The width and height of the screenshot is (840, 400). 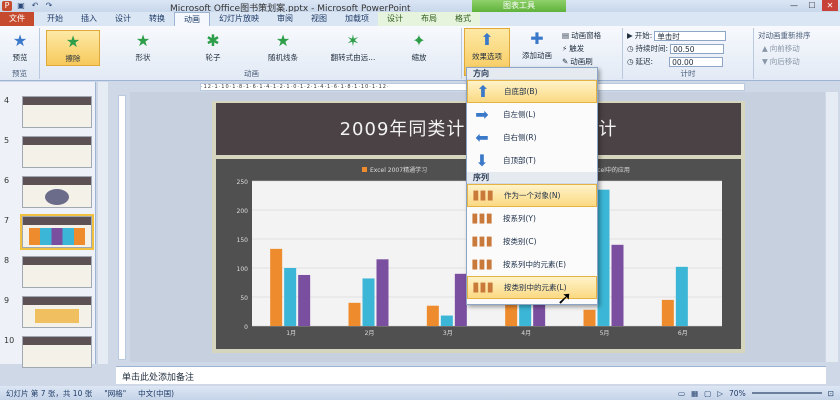 I want to click on language: 中文(中国), so click(x=156, y=393).